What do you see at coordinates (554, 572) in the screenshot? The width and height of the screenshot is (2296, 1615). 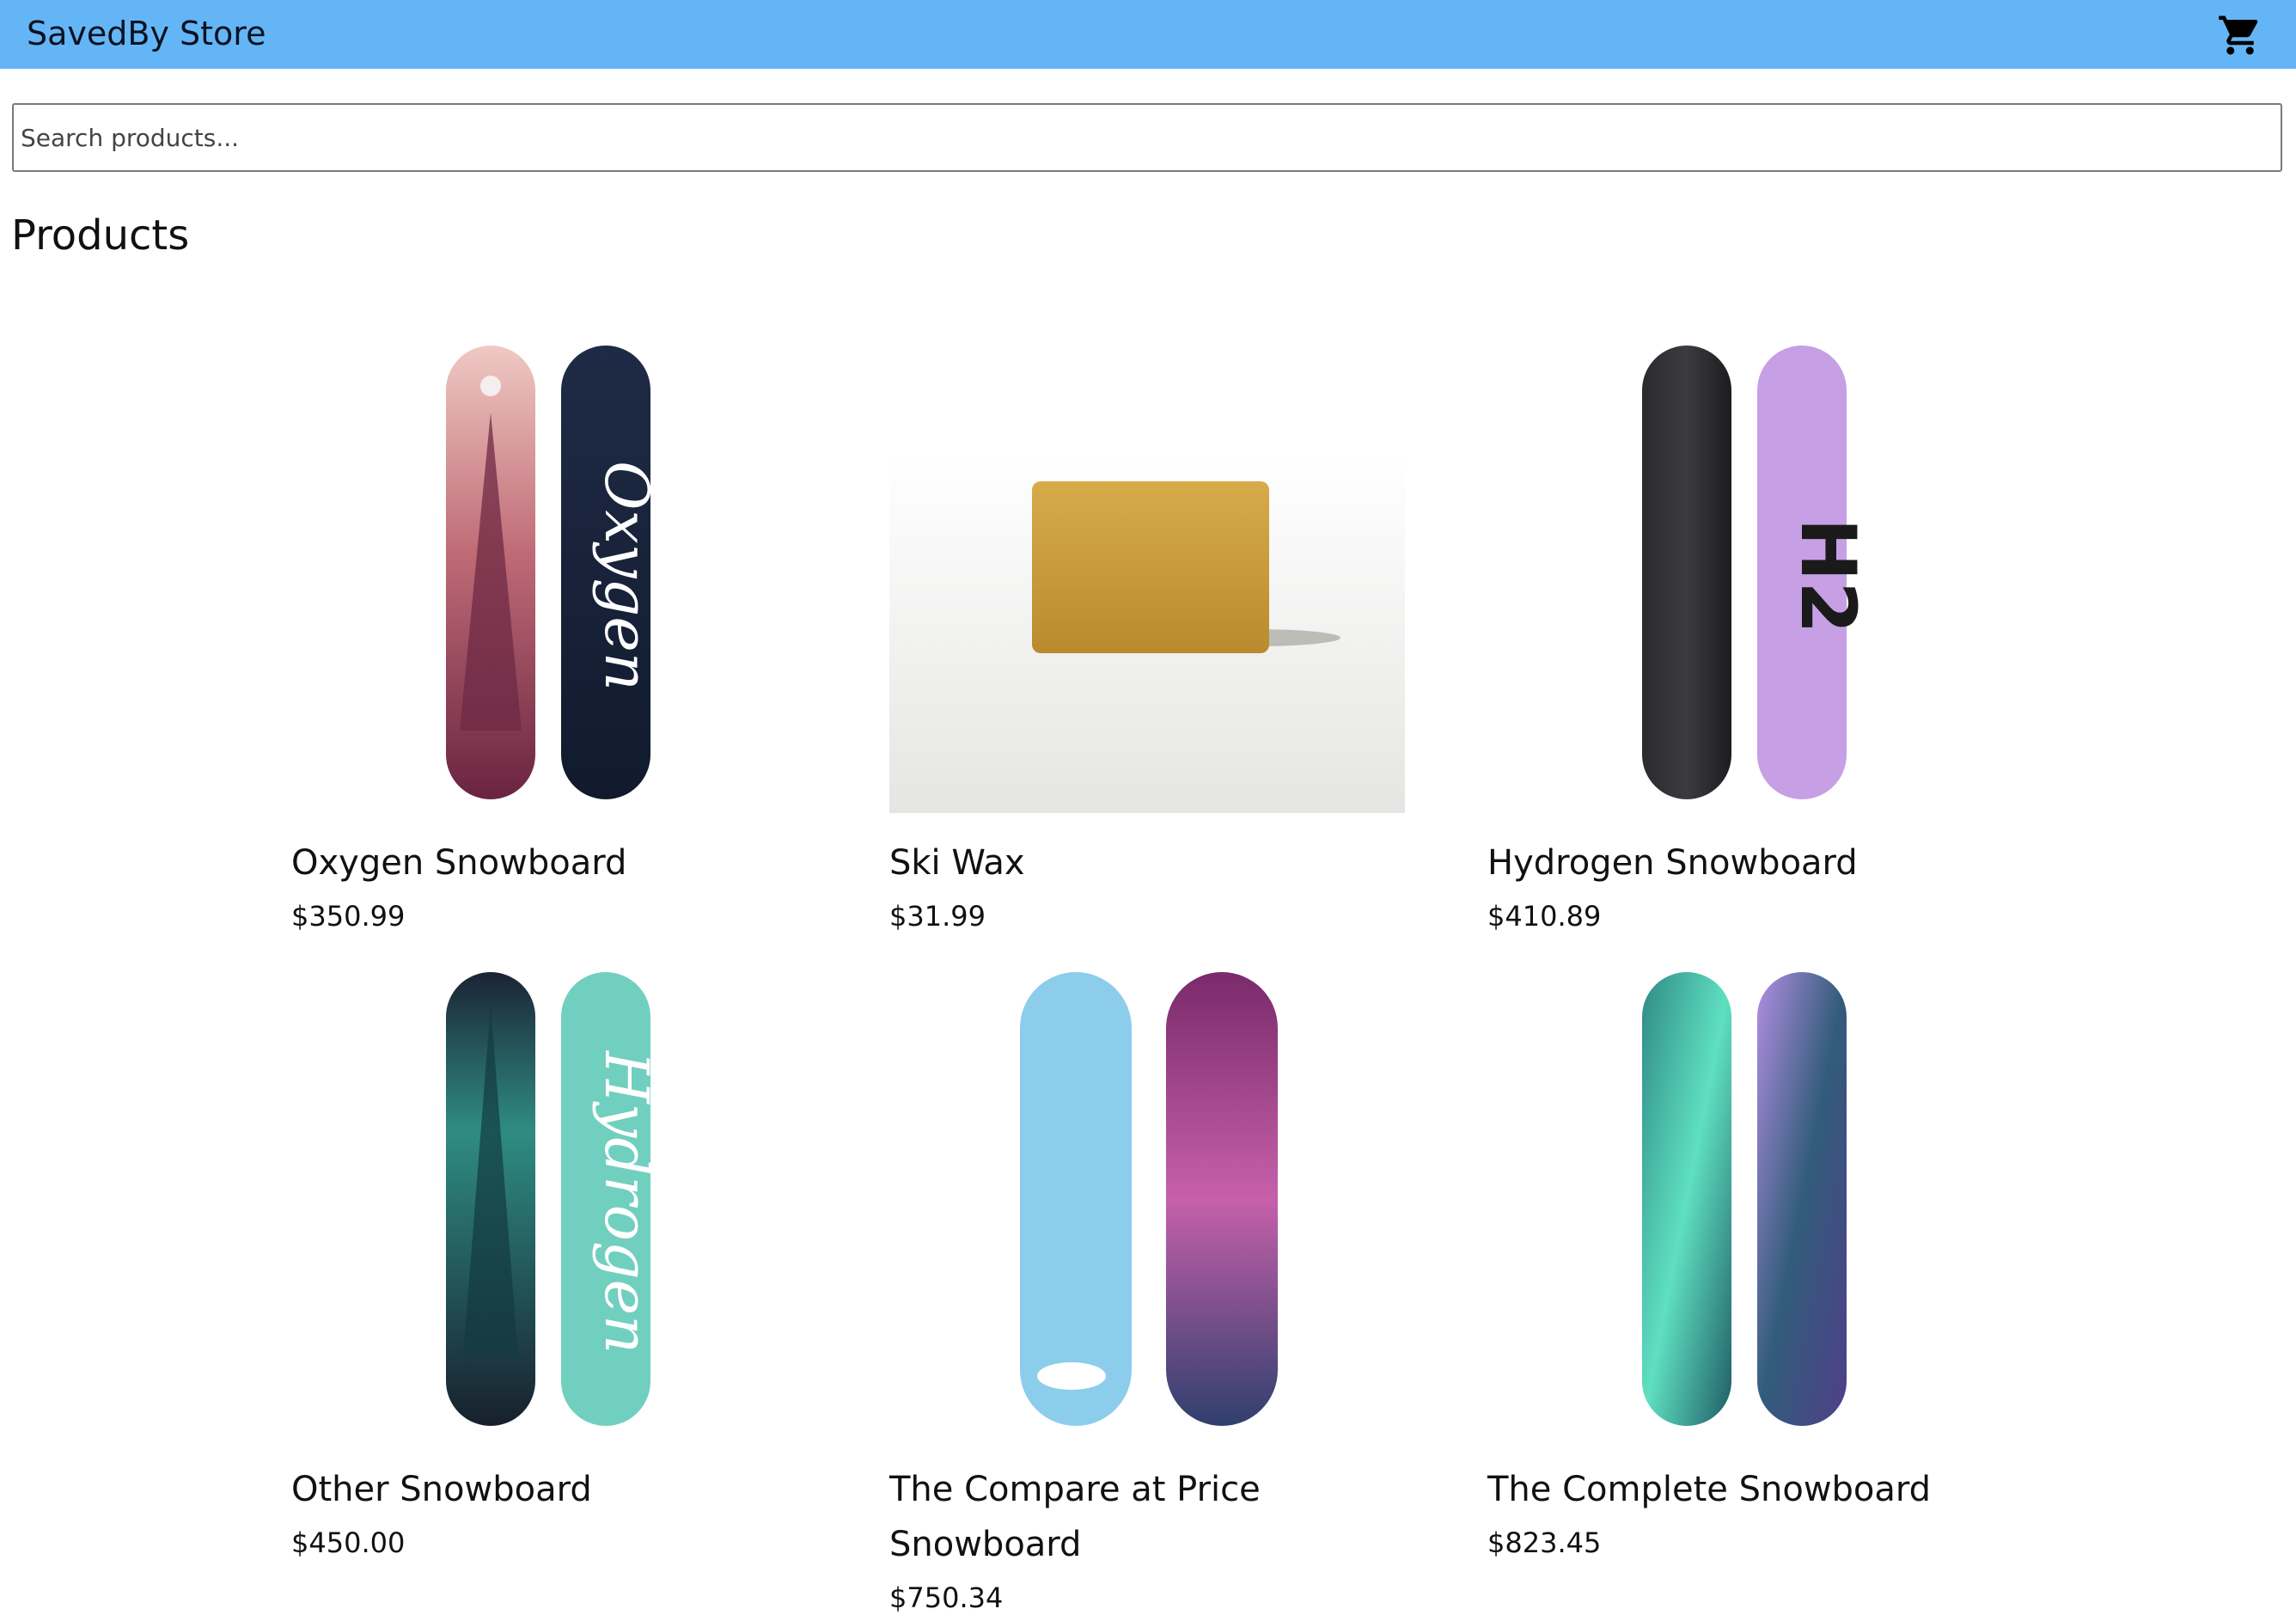 I see `snowboard-pair-oxygen-image: Oxygen` at bounding box center [554, 572].